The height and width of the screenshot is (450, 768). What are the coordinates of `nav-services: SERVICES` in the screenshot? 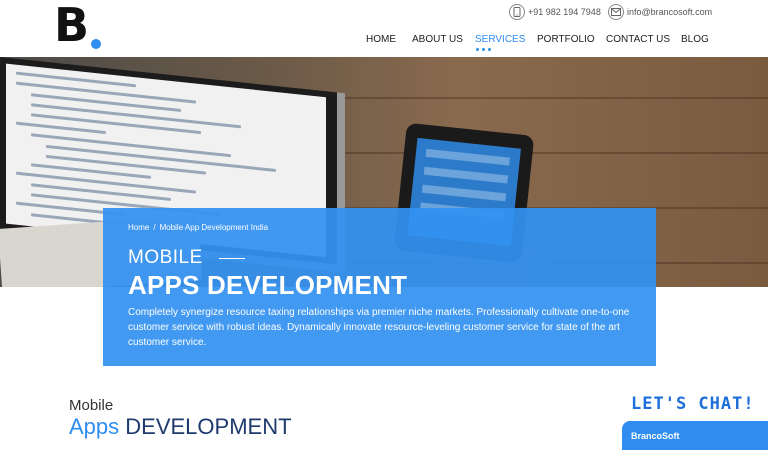 It's located at (500, 39).